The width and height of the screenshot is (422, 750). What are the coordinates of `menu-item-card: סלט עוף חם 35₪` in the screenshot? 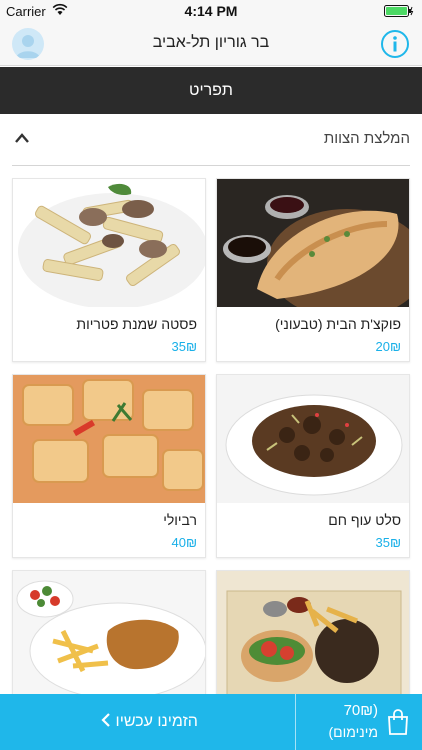 It's located at (313, 466).